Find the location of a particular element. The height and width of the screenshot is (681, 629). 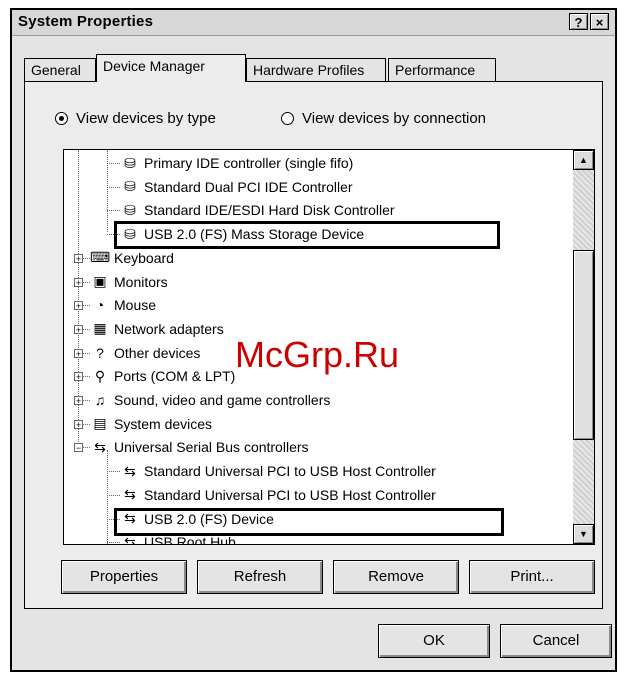

device-category: ⇆ Universal Serial Bus controllers is located at coordinates (199, 447).